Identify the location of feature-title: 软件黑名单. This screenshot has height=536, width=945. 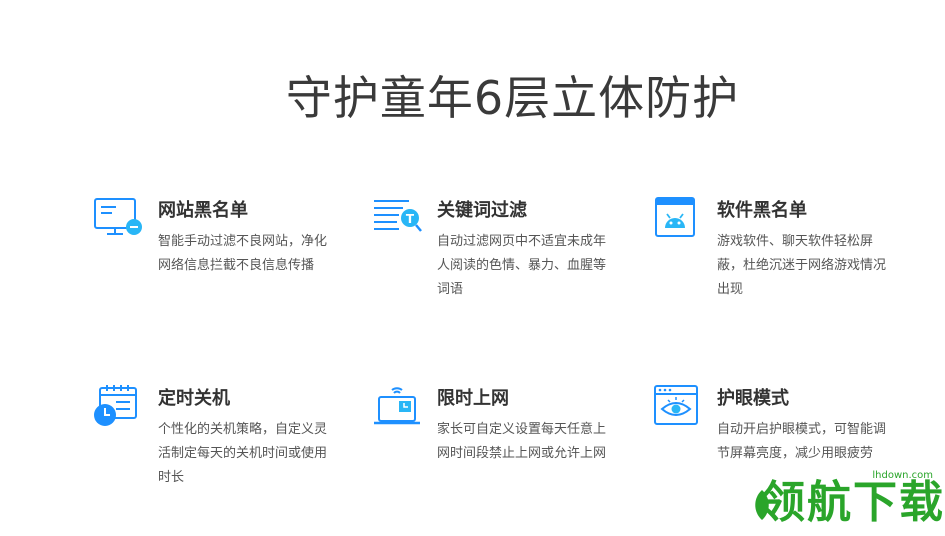
(762, 210).